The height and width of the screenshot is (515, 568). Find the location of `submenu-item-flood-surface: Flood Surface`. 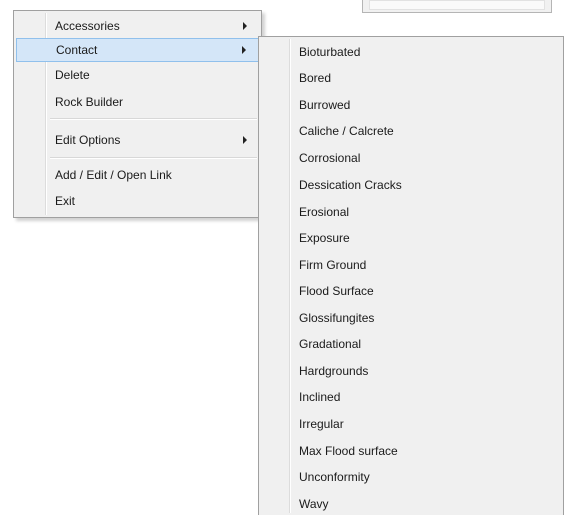

submenu-item-flood-surface: Flood Surface is located at coordinates (411, 291).